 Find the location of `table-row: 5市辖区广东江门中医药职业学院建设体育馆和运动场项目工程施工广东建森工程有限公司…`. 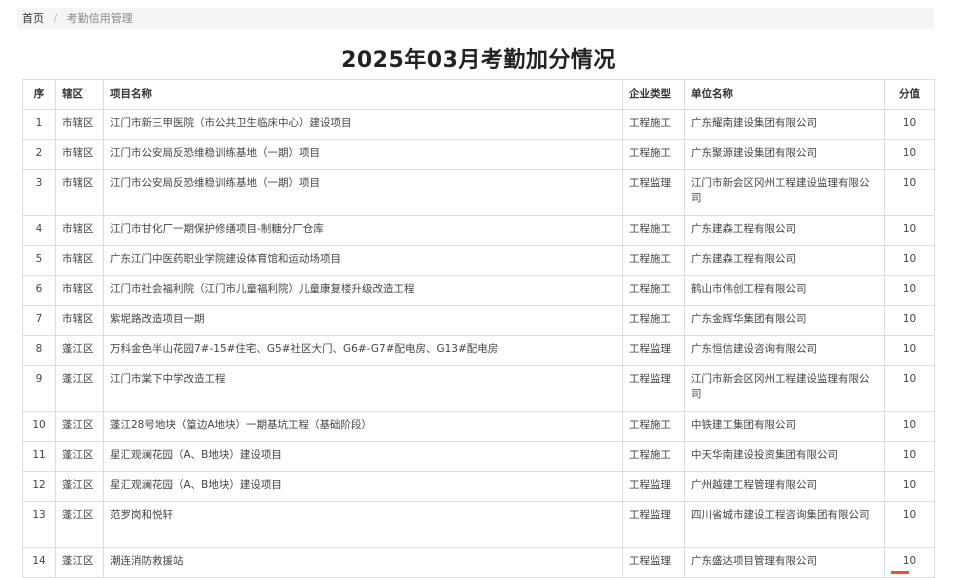

table-row: 5市辖区广东江门中医药职业学院建设体育馆和运动场项目工程施工广东建森工程有限公司… is located at coordinates (479, 261).